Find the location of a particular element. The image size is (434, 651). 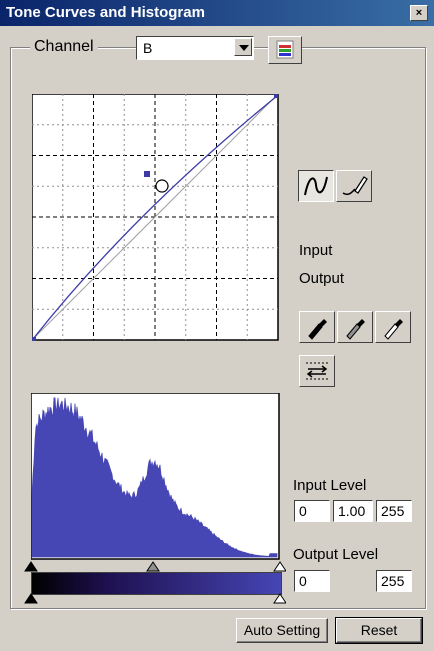

eyedropper-white-icon is located at coordinates (393, 329).